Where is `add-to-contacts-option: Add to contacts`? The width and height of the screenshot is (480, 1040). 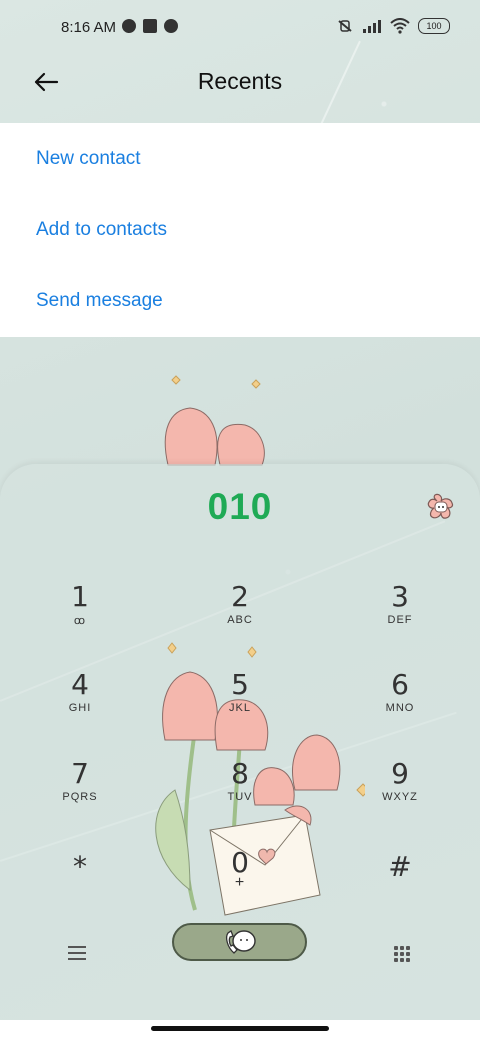 add-to-contacts-option: Add to contacts is located at coordinates (240, 229).